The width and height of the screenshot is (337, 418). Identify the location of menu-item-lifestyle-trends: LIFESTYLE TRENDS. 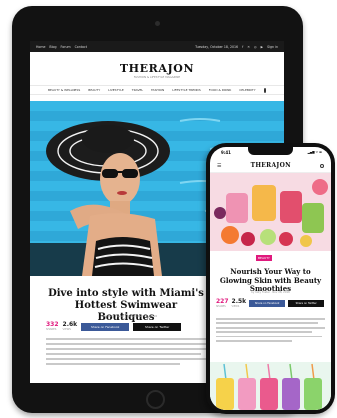
(186, 90).